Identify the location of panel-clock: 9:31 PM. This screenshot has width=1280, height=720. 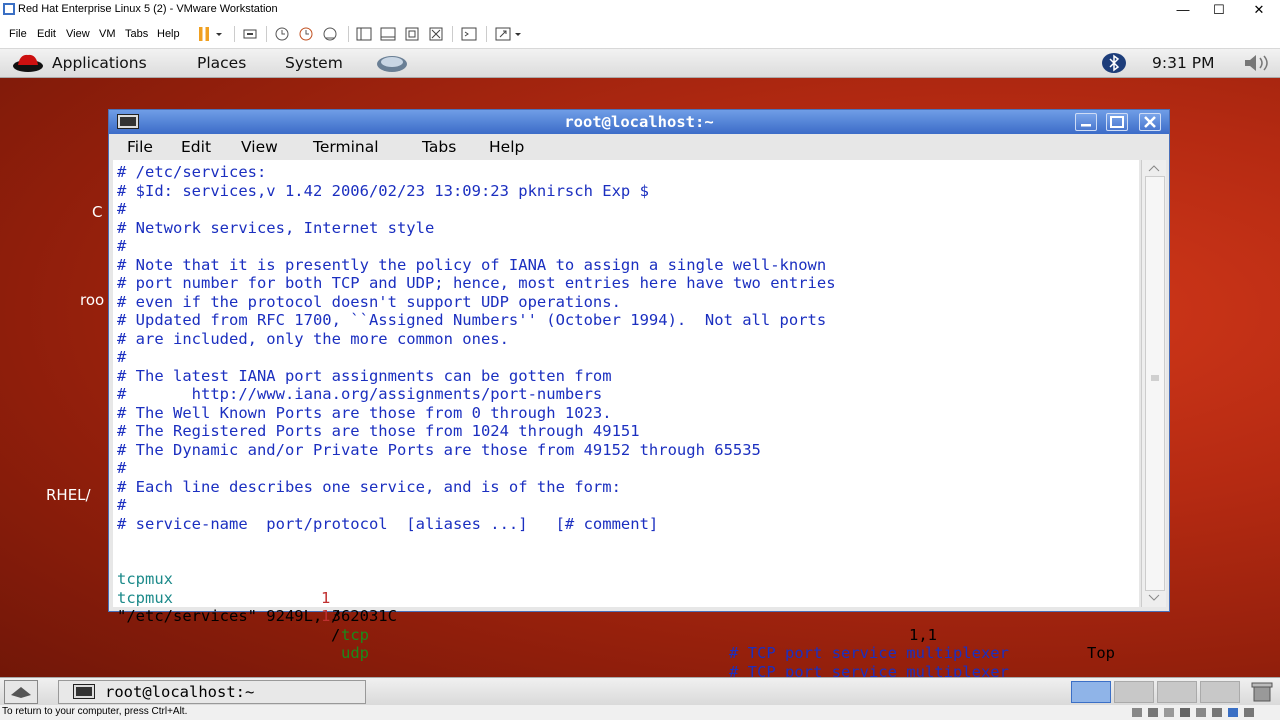
(1183, 63).